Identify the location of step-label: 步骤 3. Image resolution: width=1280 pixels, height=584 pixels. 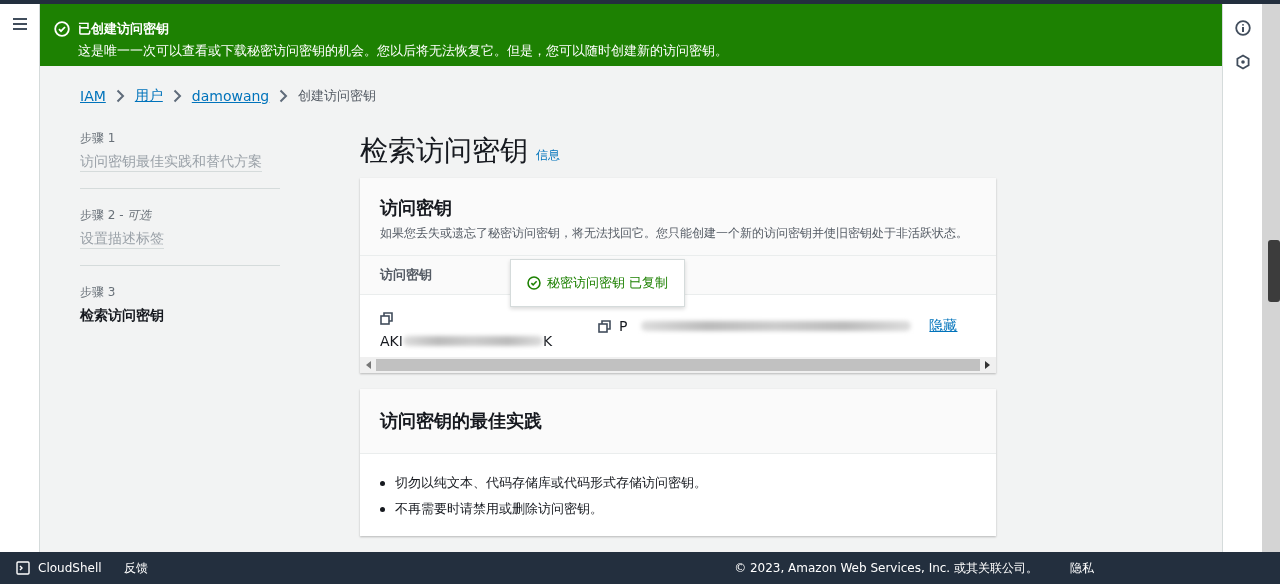
(98, 292).